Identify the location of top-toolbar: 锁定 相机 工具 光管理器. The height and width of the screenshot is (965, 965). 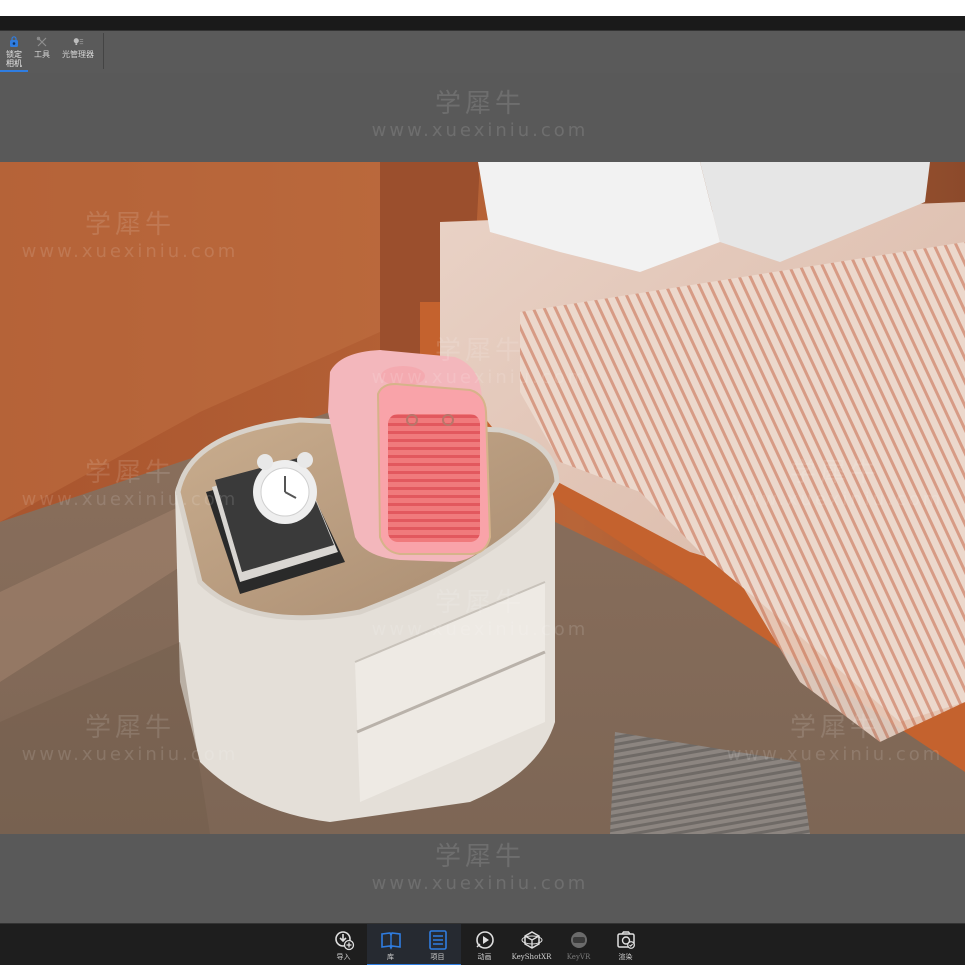
(50, 51).